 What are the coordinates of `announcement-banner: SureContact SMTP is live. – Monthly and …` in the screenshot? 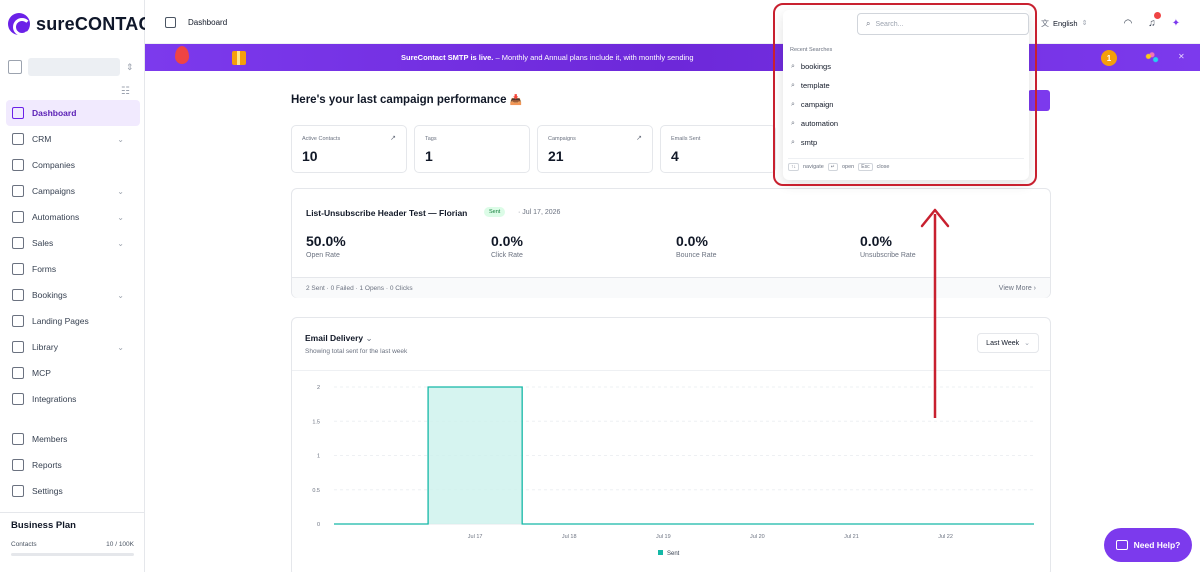 It's located at (672, 57).